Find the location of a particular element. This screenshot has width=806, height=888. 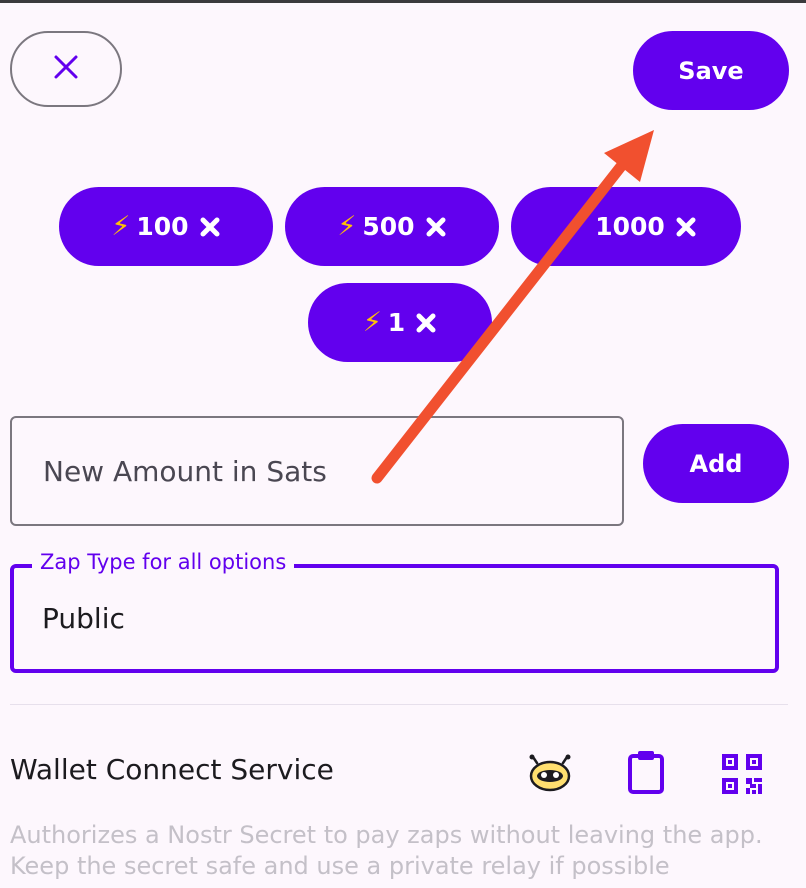

new-amount-input: New Amount in Sats is located at coordinates (317, 471).